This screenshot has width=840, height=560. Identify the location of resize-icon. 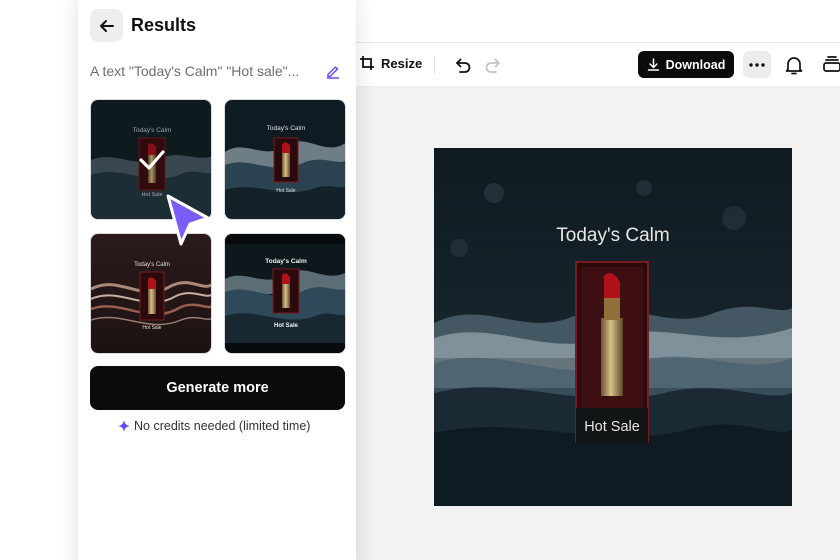
(367, 63).